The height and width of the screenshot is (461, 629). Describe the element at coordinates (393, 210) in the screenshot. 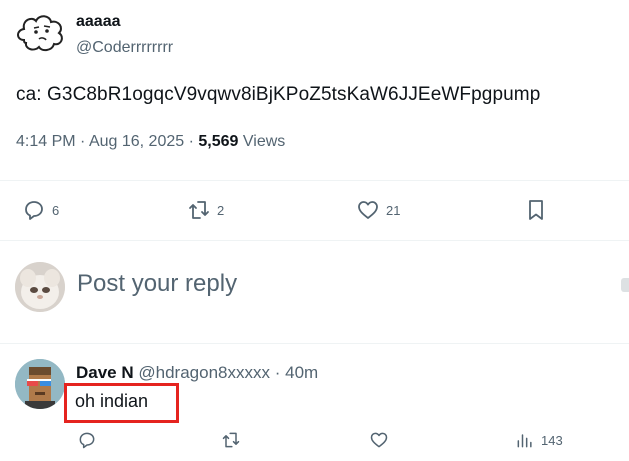

I see `like-count: 21` at that location.